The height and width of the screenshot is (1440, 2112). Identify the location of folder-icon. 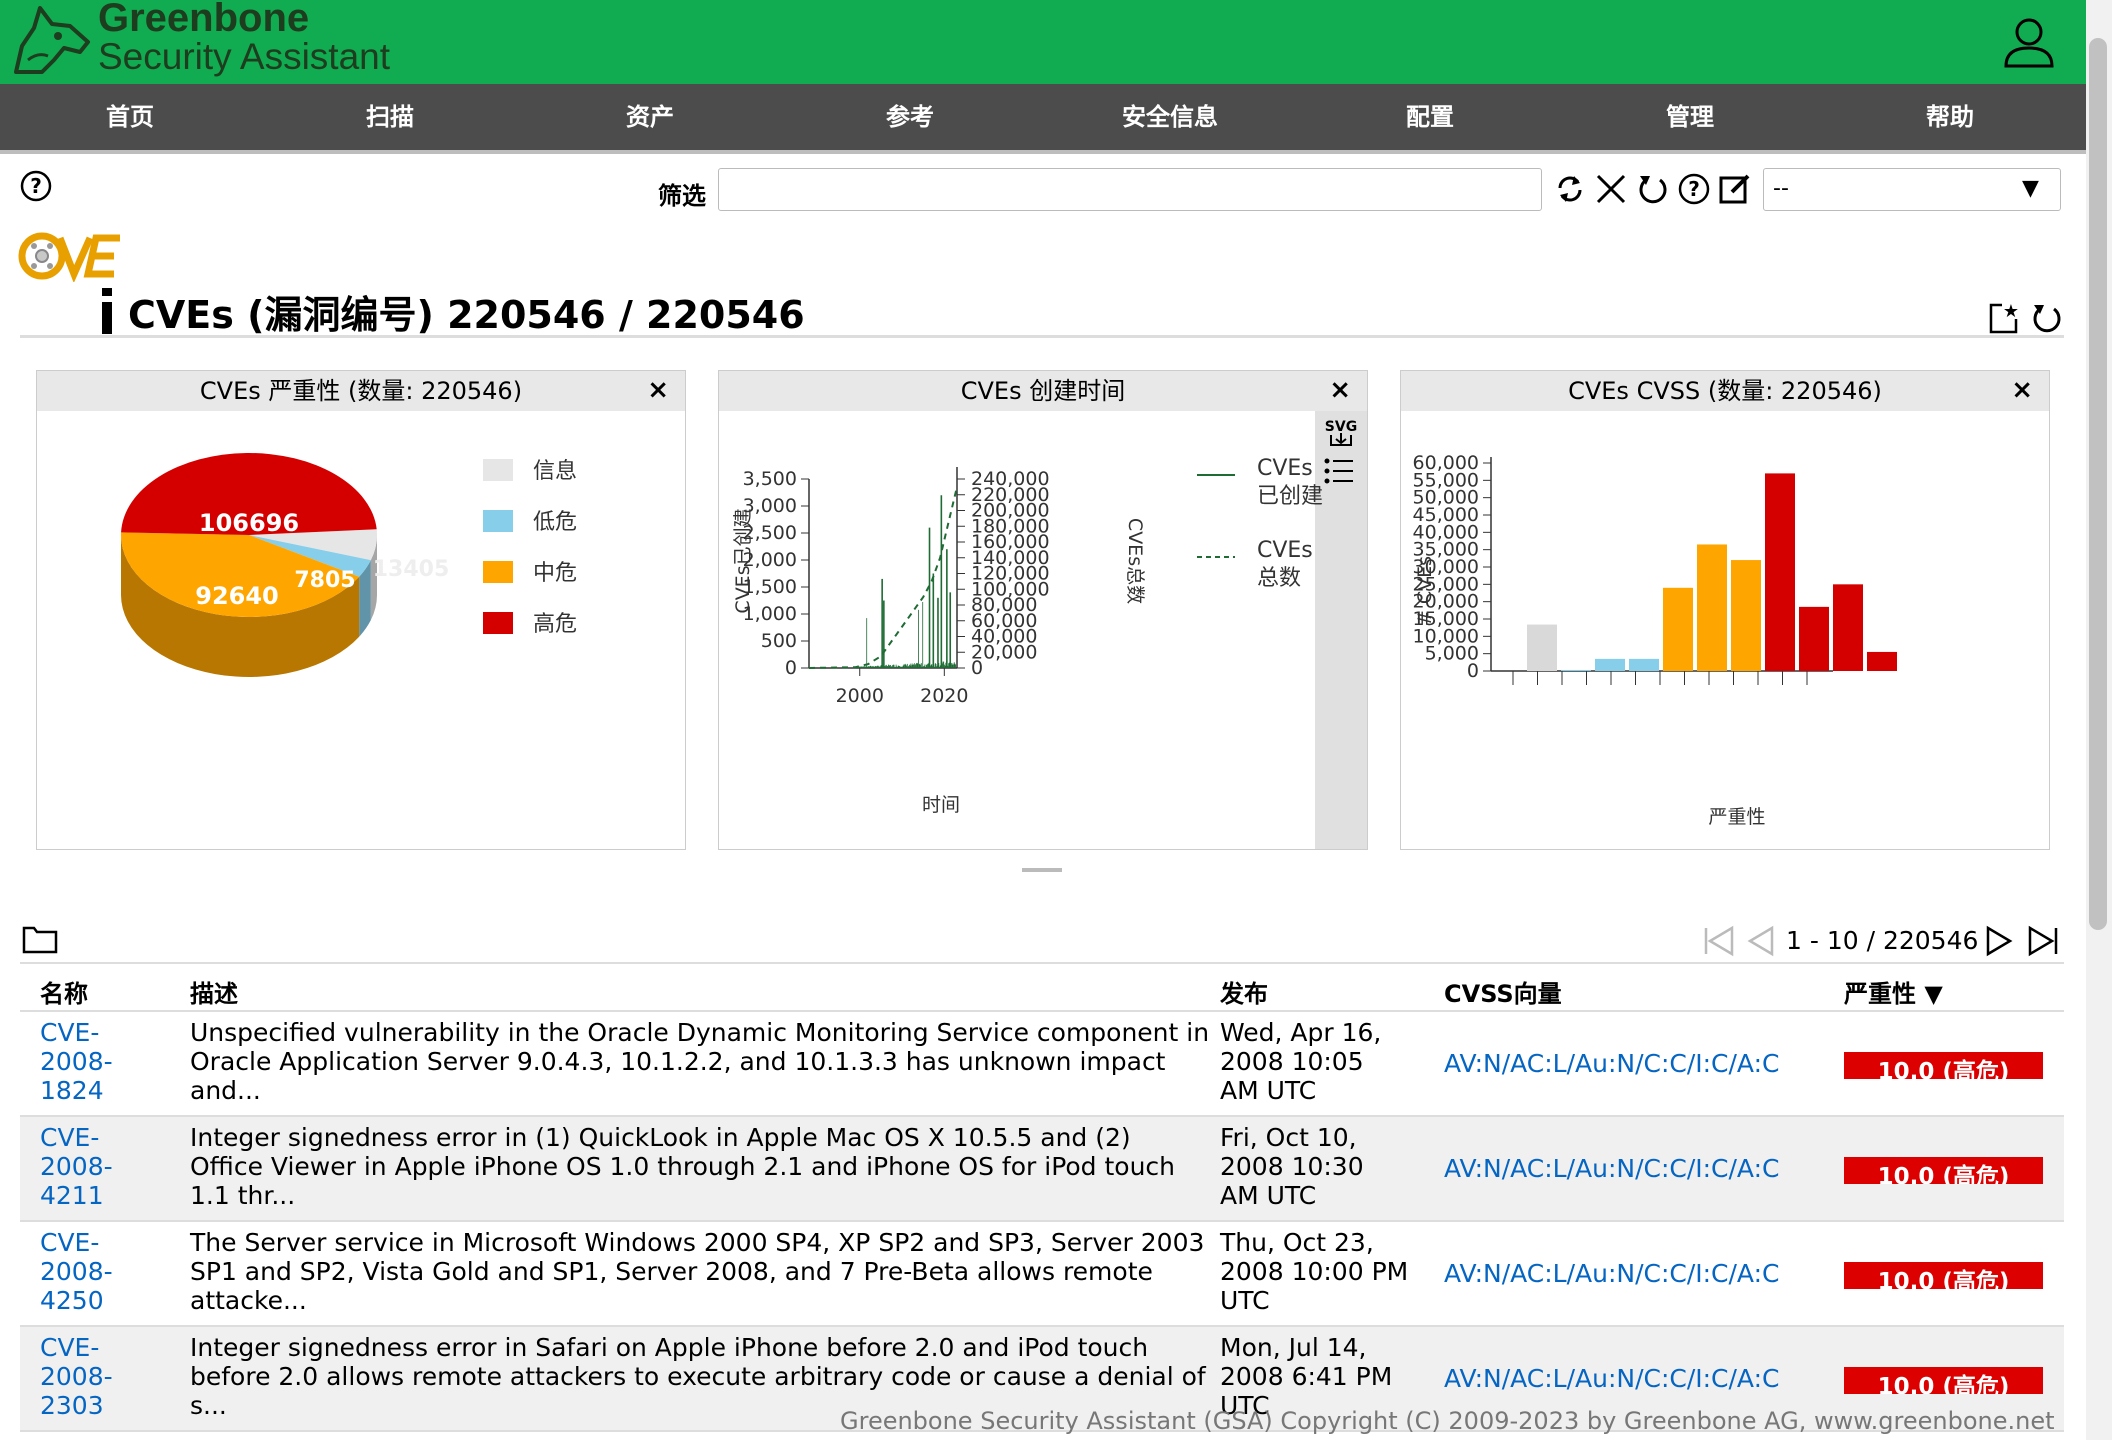
(40, 939).